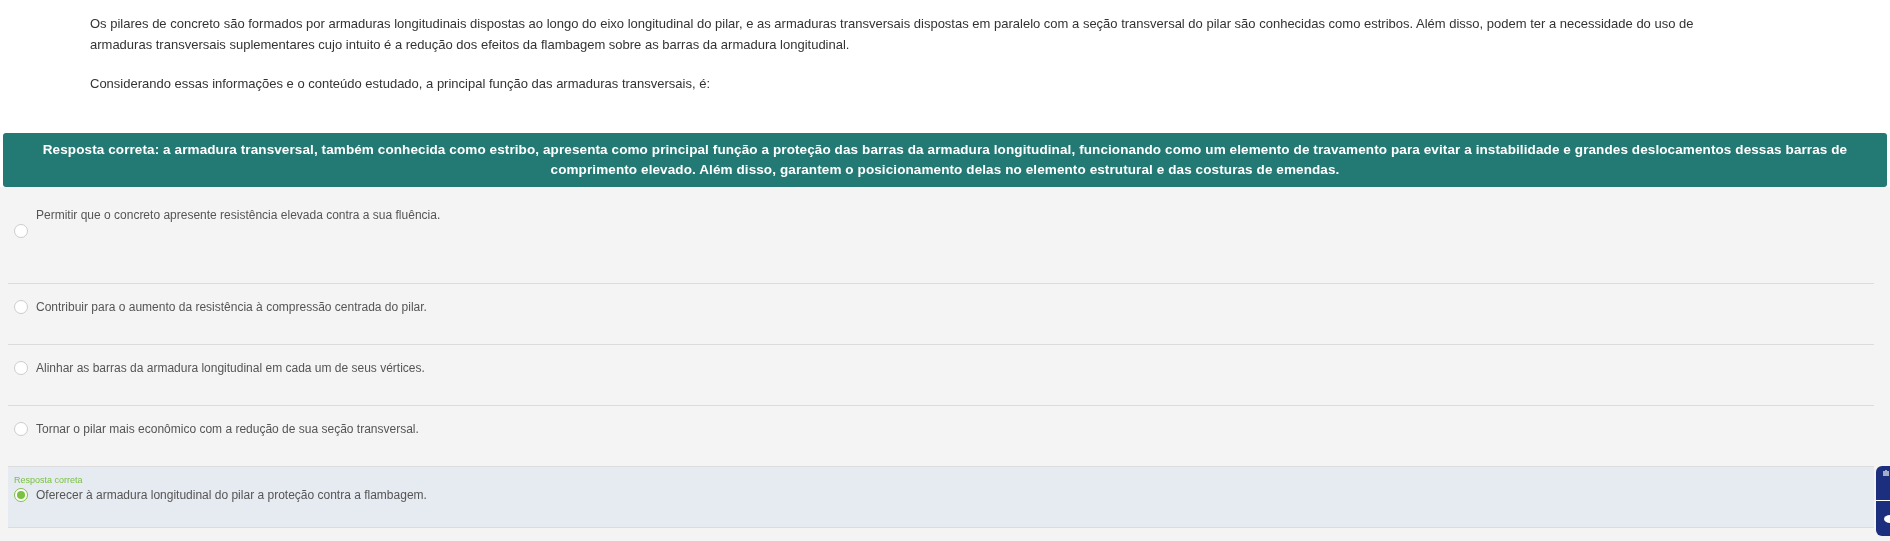 Image resolution: width=1890 pixels, height=541 pixels. Describe the element at coordinates (230, 368) in the screenshot. I see `option-text: Alinhar as barras da armadura longitudinal em cada um de seus vértices.` at that location.